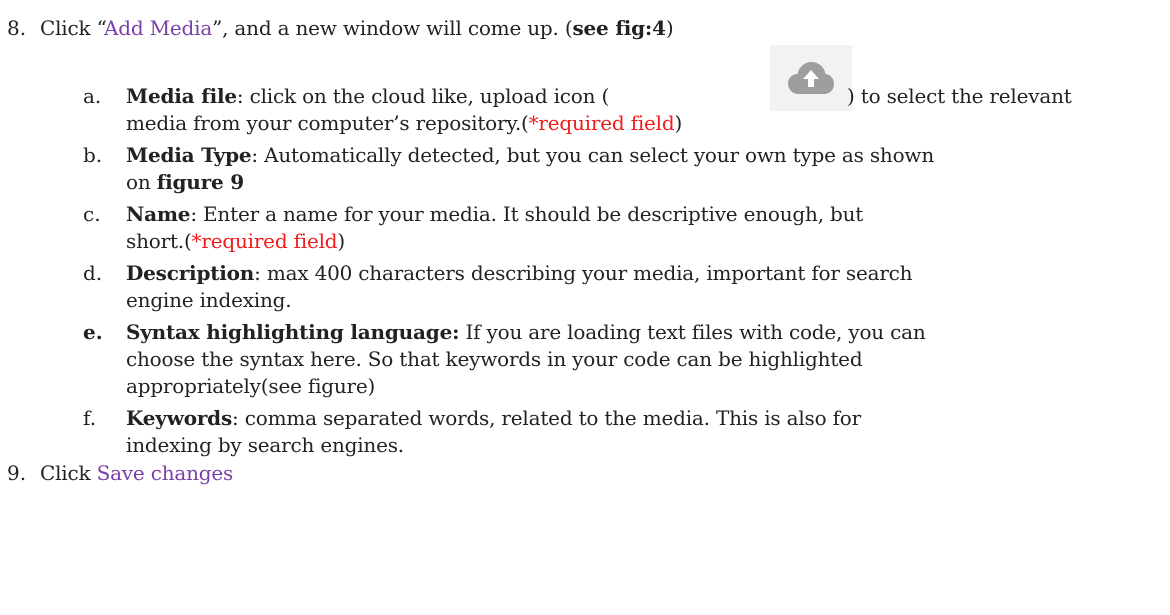 The image size is (1170, 615). What do you see at coordinates (327, 123) in the screenshot?
I see `sub-a-text-3: media from your computer’s repository.(` at bounding box center [327, 123].